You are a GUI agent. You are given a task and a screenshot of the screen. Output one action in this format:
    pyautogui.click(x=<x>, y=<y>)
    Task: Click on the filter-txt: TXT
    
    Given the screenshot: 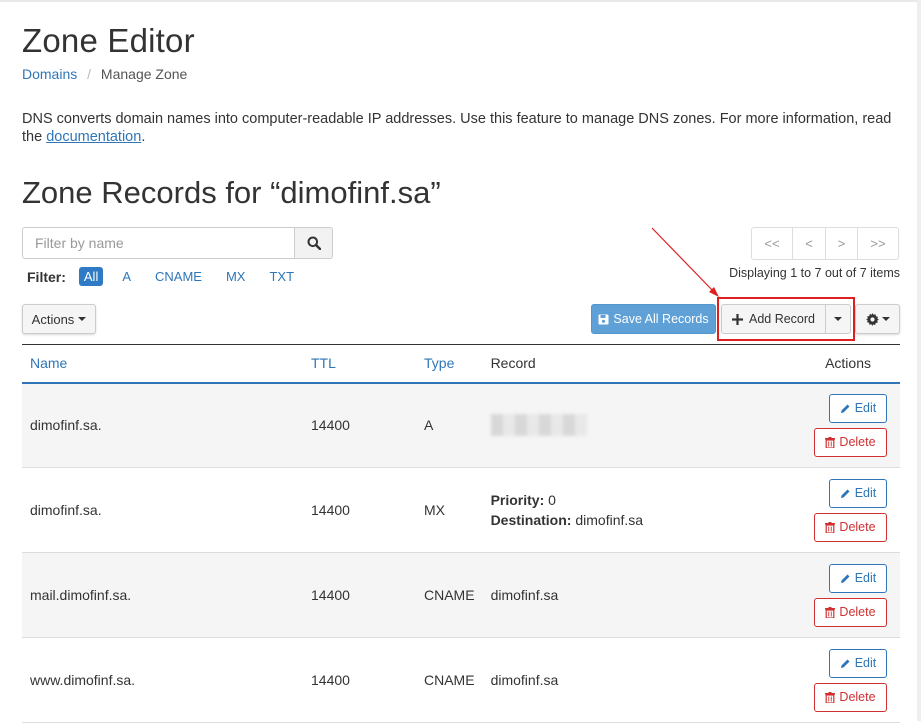 What is the action you would take?
    pyautogui.click(x=281, y=276)
    